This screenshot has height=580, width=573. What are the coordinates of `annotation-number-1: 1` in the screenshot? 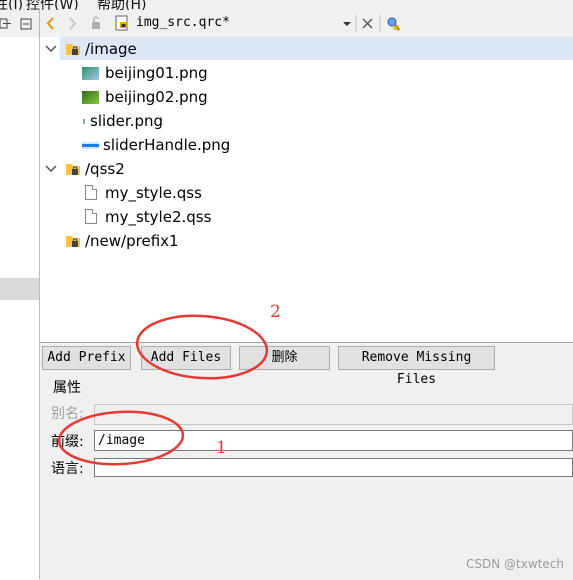 It's located at (221, 448).